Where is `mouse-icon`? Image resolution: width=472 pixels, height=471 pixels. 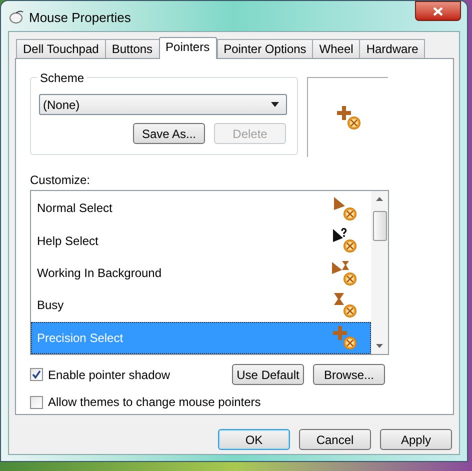
mouse-icon is located at coordinates (16, 17).